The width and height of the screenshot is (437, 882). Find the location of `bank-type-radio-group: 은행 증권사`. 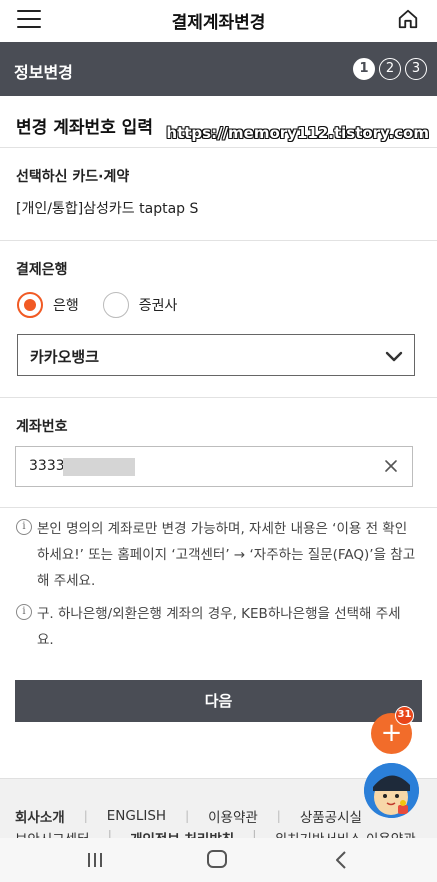

bank-type-radio-group: 은행 증권사 is located at coordinates (109, 305).